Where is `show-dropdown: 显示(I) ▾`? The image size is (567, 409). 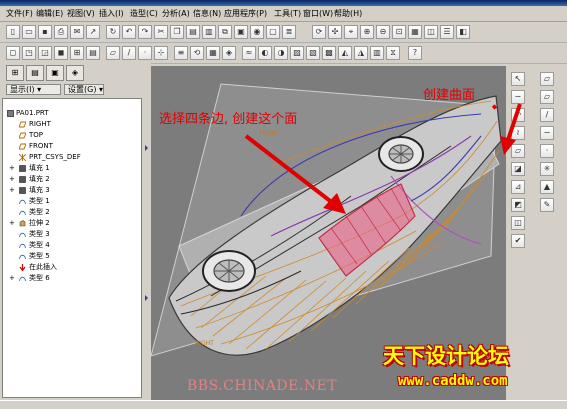
show-dropdown: 显示(I) ▾ is located at coordinates (33, 89).